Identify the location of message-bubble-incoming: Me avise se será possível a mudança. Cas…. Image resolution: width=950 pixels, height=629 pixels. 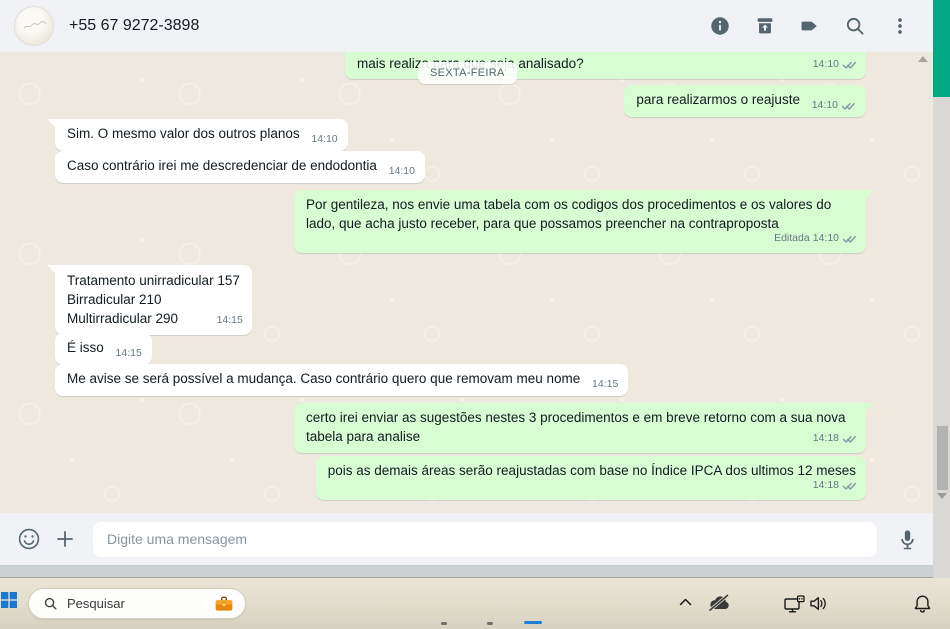
(342, 380).